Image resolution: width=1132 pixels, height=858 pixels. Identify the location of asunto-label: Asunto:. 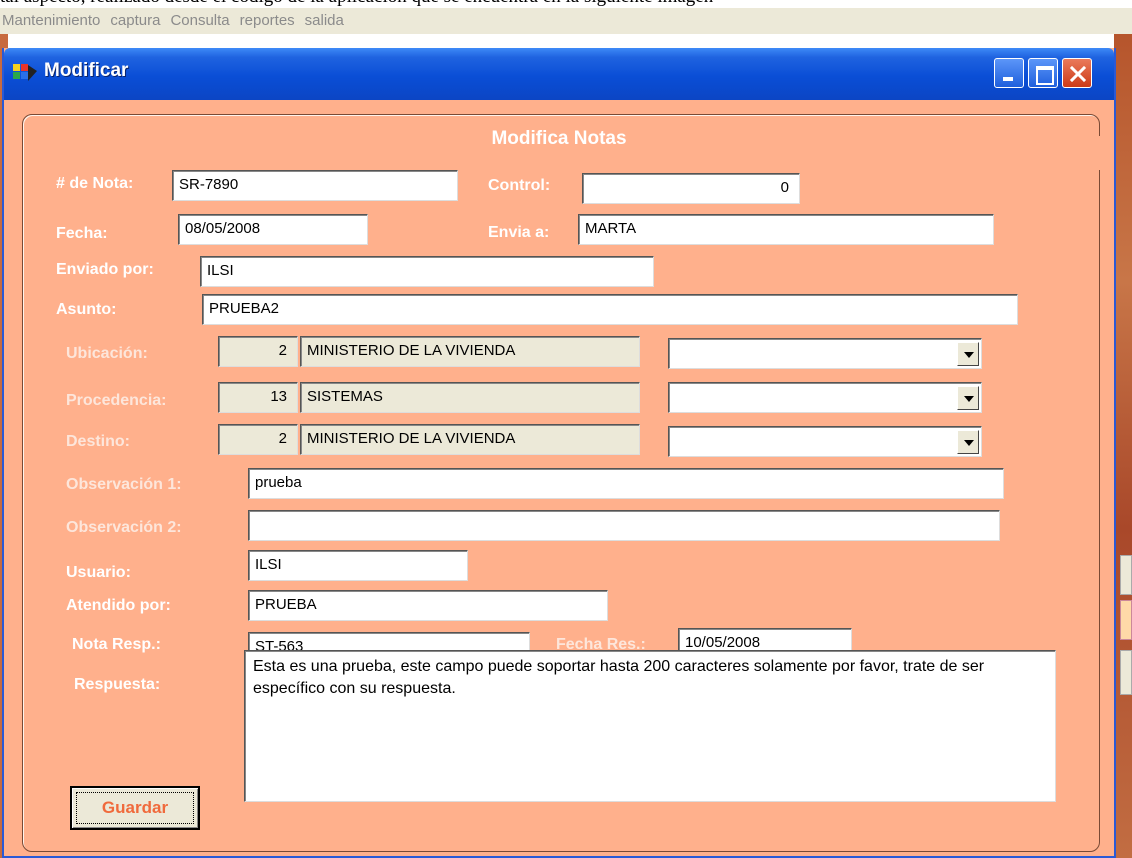
(86, 309).